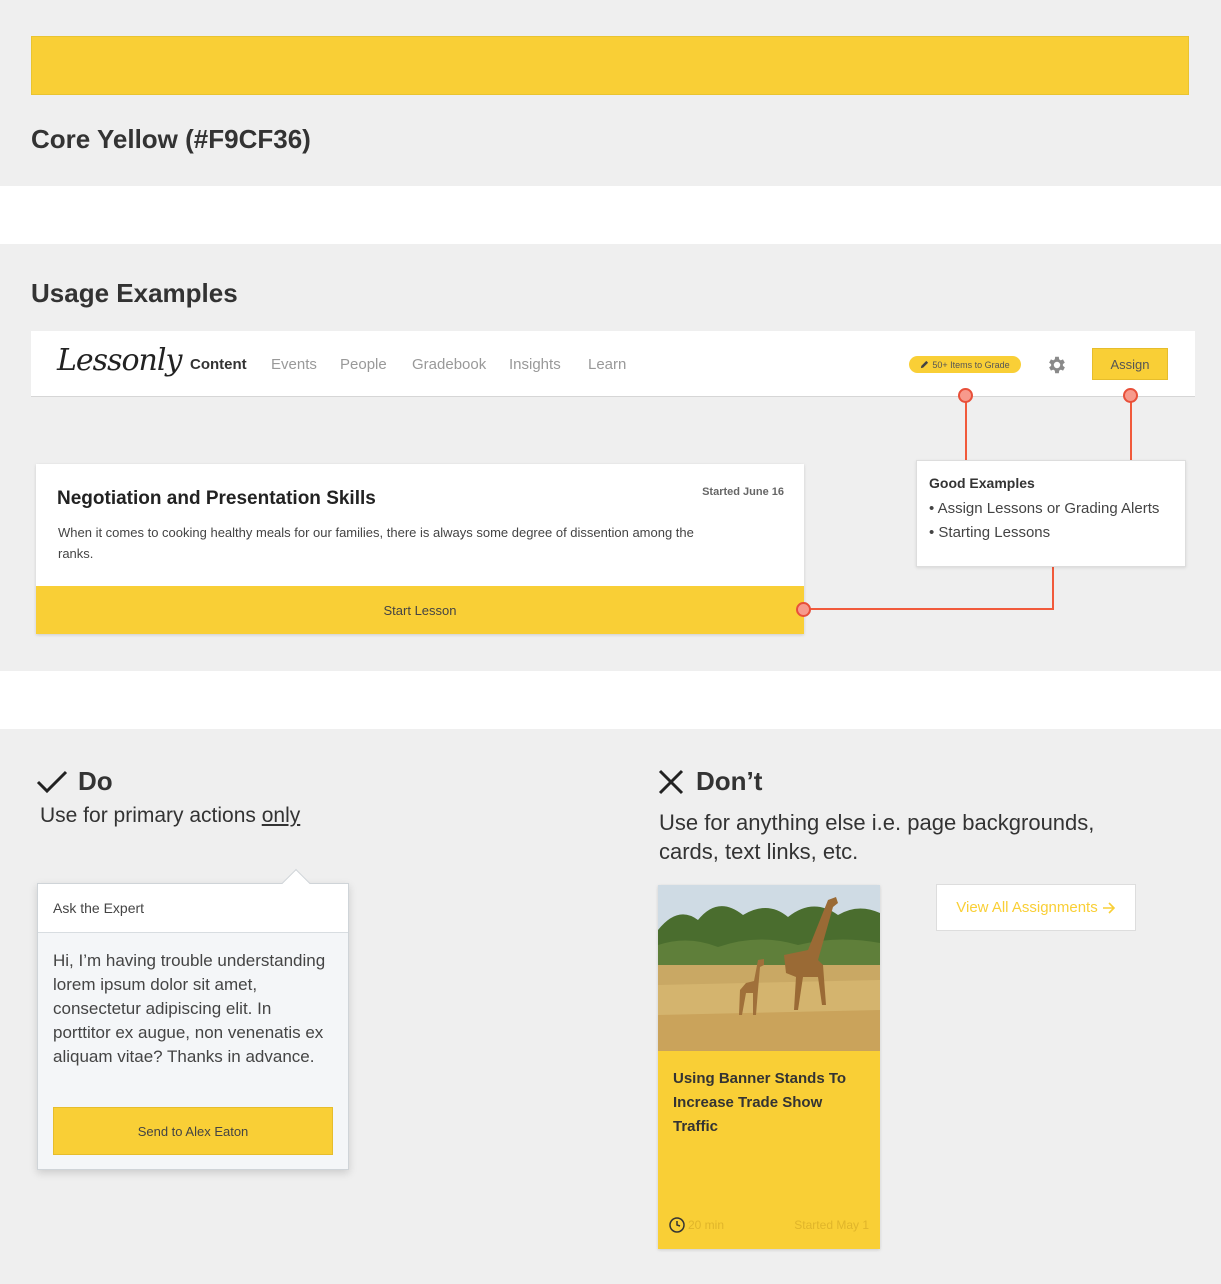 The image size is (1221, 1284). What do you see at coordinates (74, 781) in the screenshot?
I see `do-heading: Do` at bounding box center [74, 781].